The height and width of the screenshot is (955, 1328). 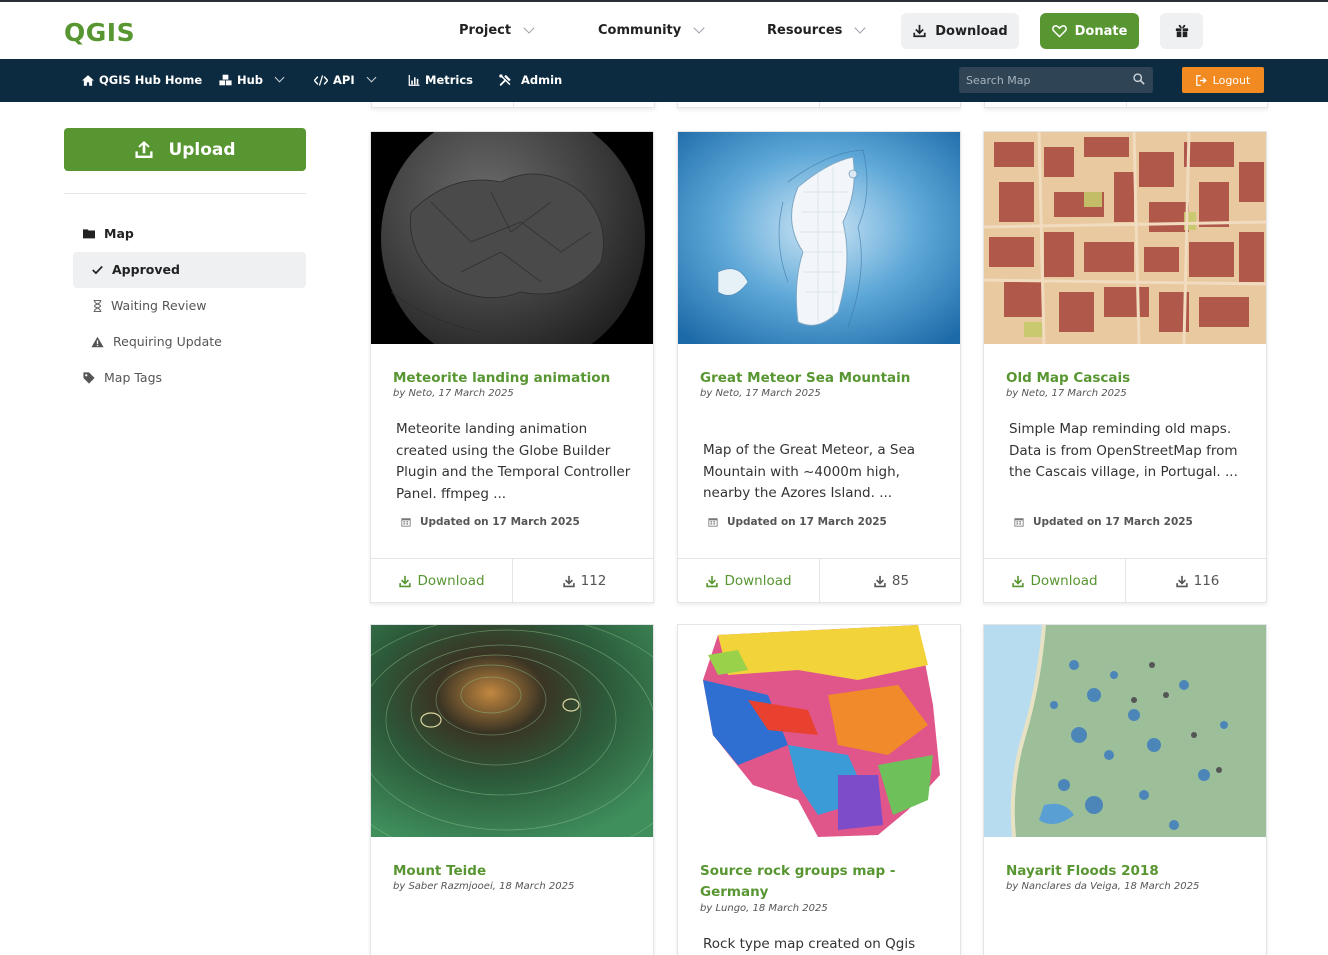 I want to click on hub-home-link: QGIS Hub Home, so click(x=142, y=80).